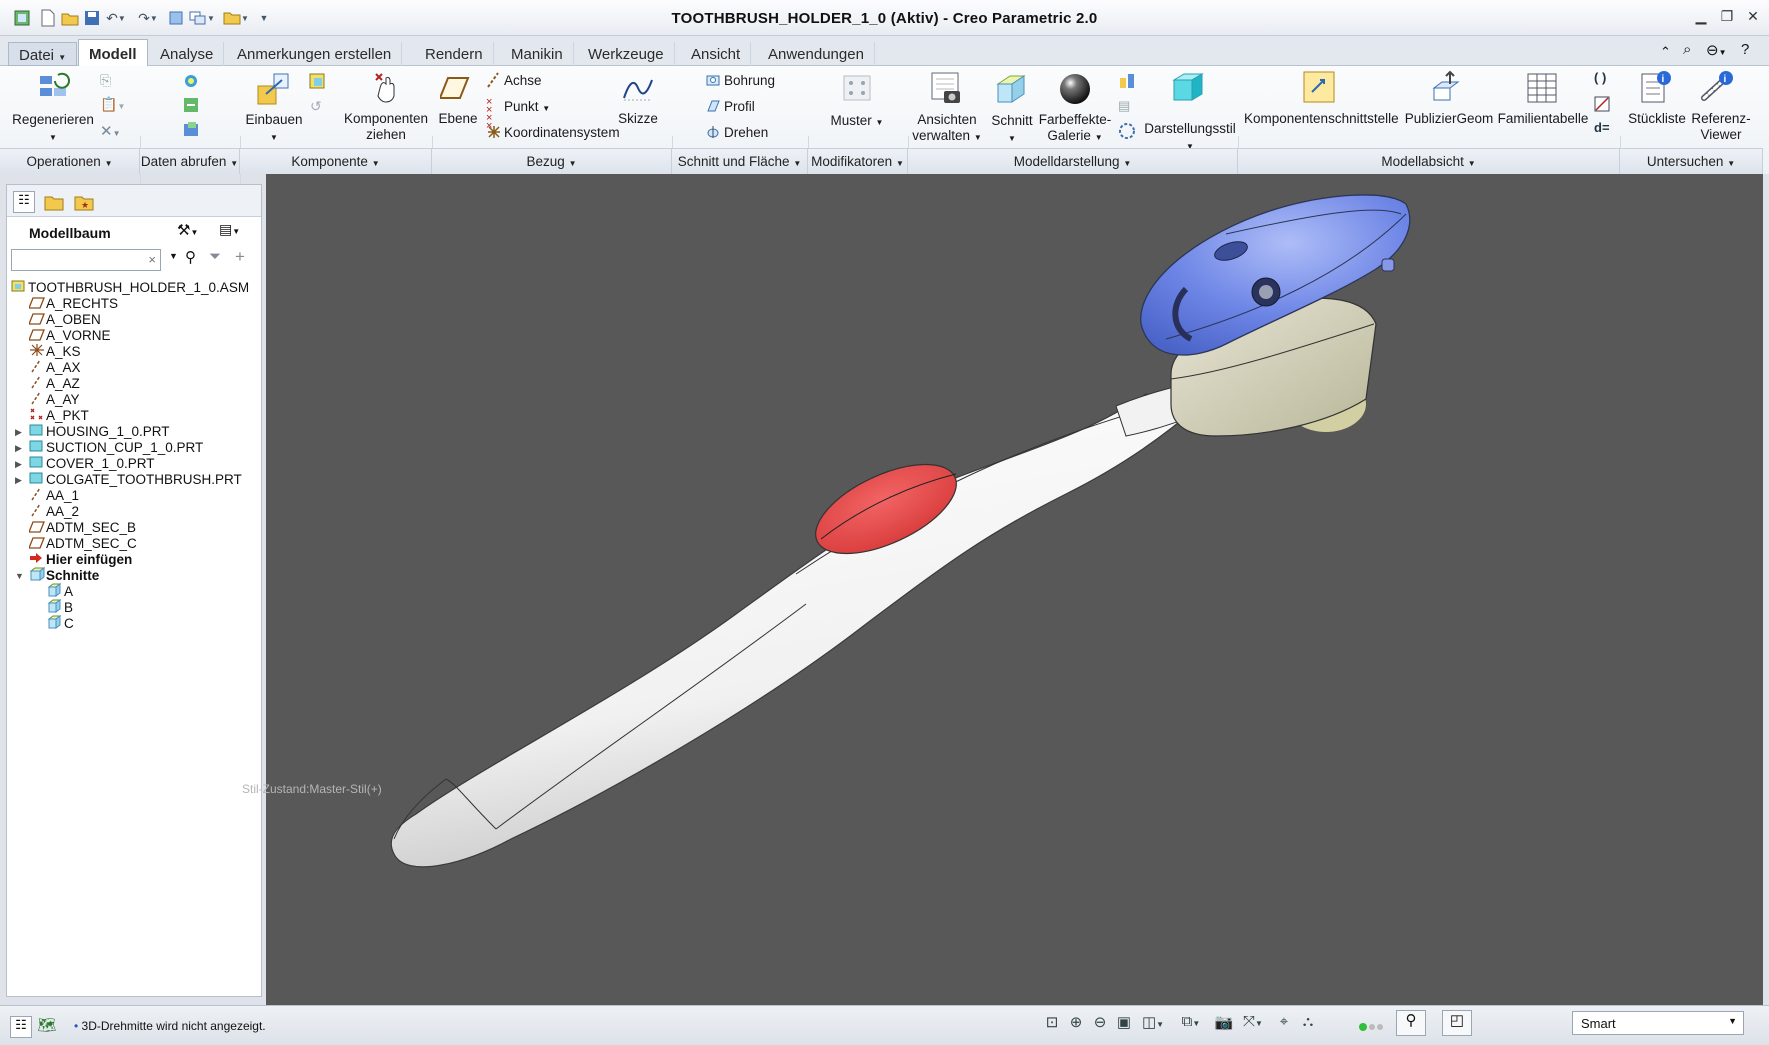 Image resolution: width=1769 pixels, height=1045 pixels. I want to click on appearance-gallery-icon, so click(1075, 89).